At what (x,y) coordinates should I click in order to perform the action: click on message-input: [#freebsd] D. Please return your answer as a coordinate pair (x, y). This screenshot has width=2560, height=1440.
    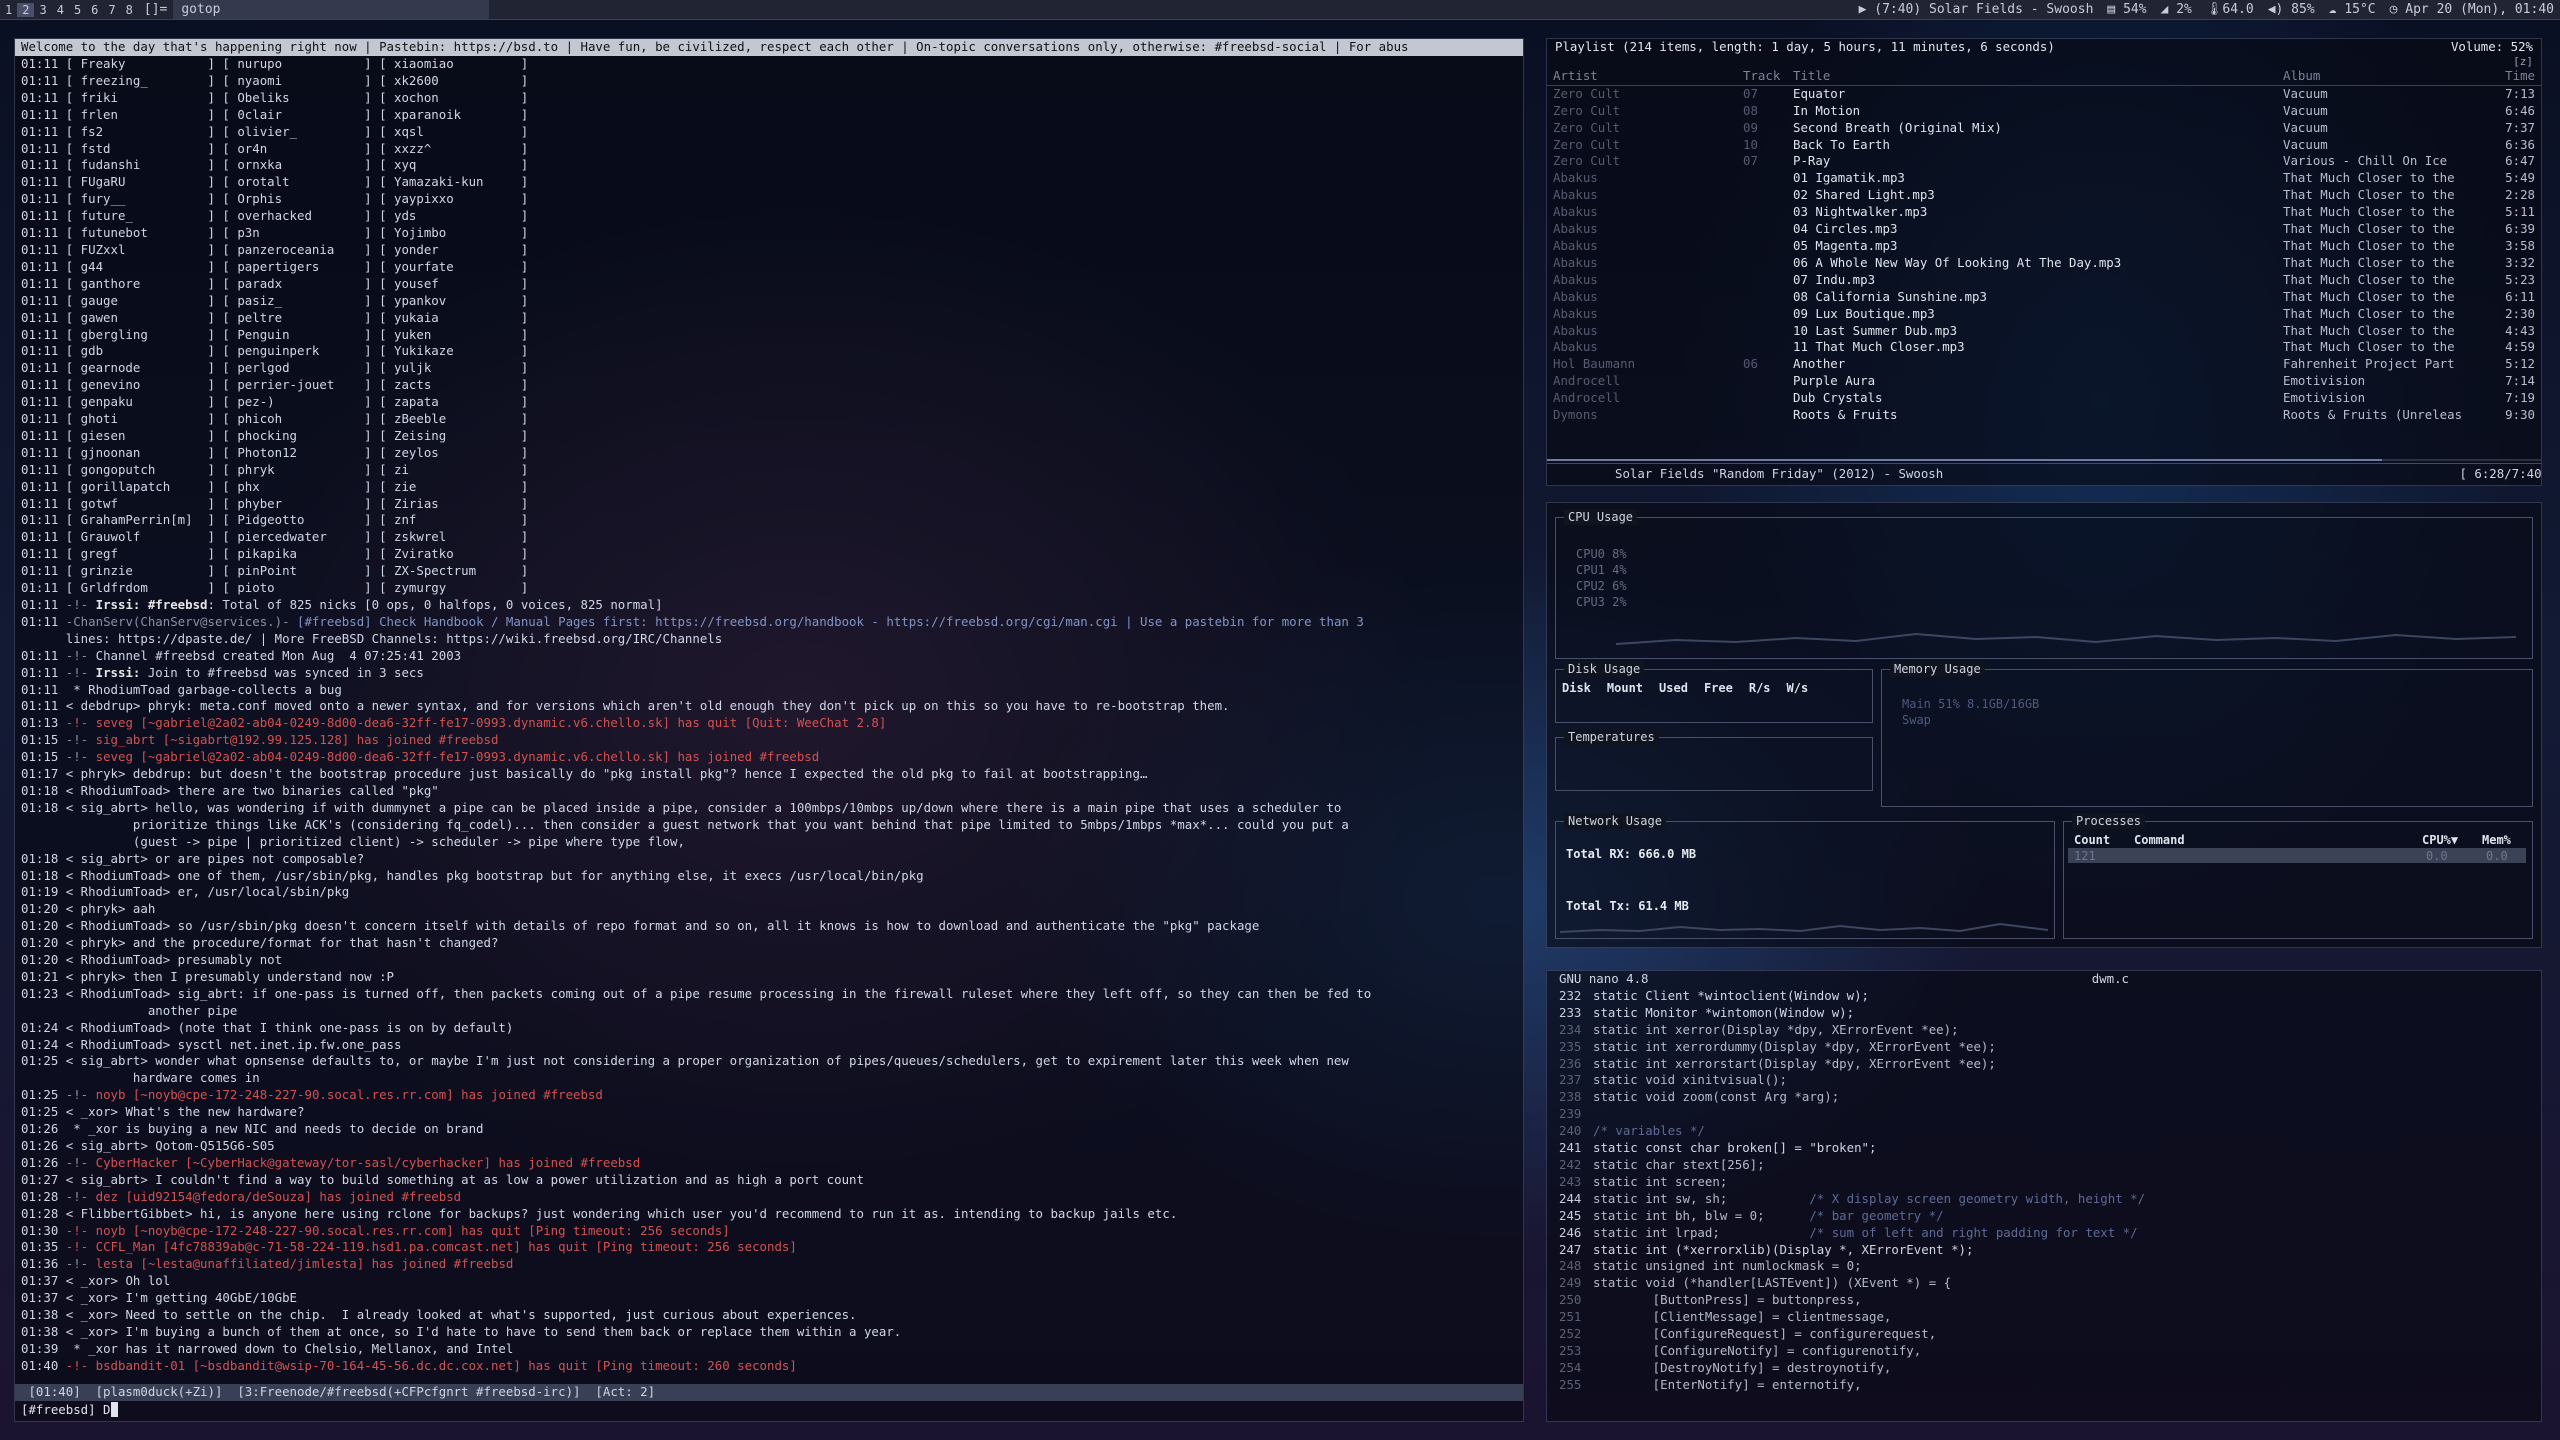
    Looking at the image, I should click on (66, 1410).